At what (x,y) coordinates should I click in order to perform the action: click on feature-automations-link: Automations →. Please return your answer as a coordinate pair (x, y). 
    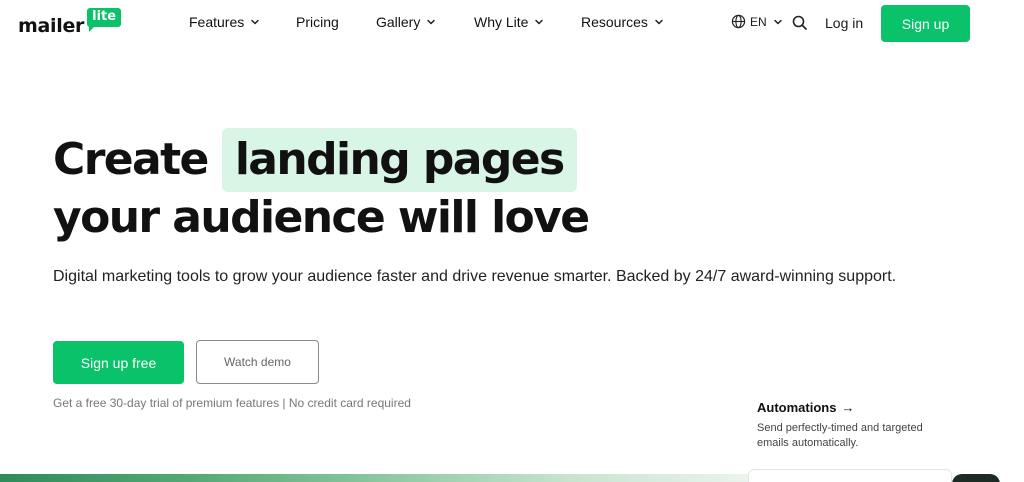
    Looking at the image, I should click on (805, 407).